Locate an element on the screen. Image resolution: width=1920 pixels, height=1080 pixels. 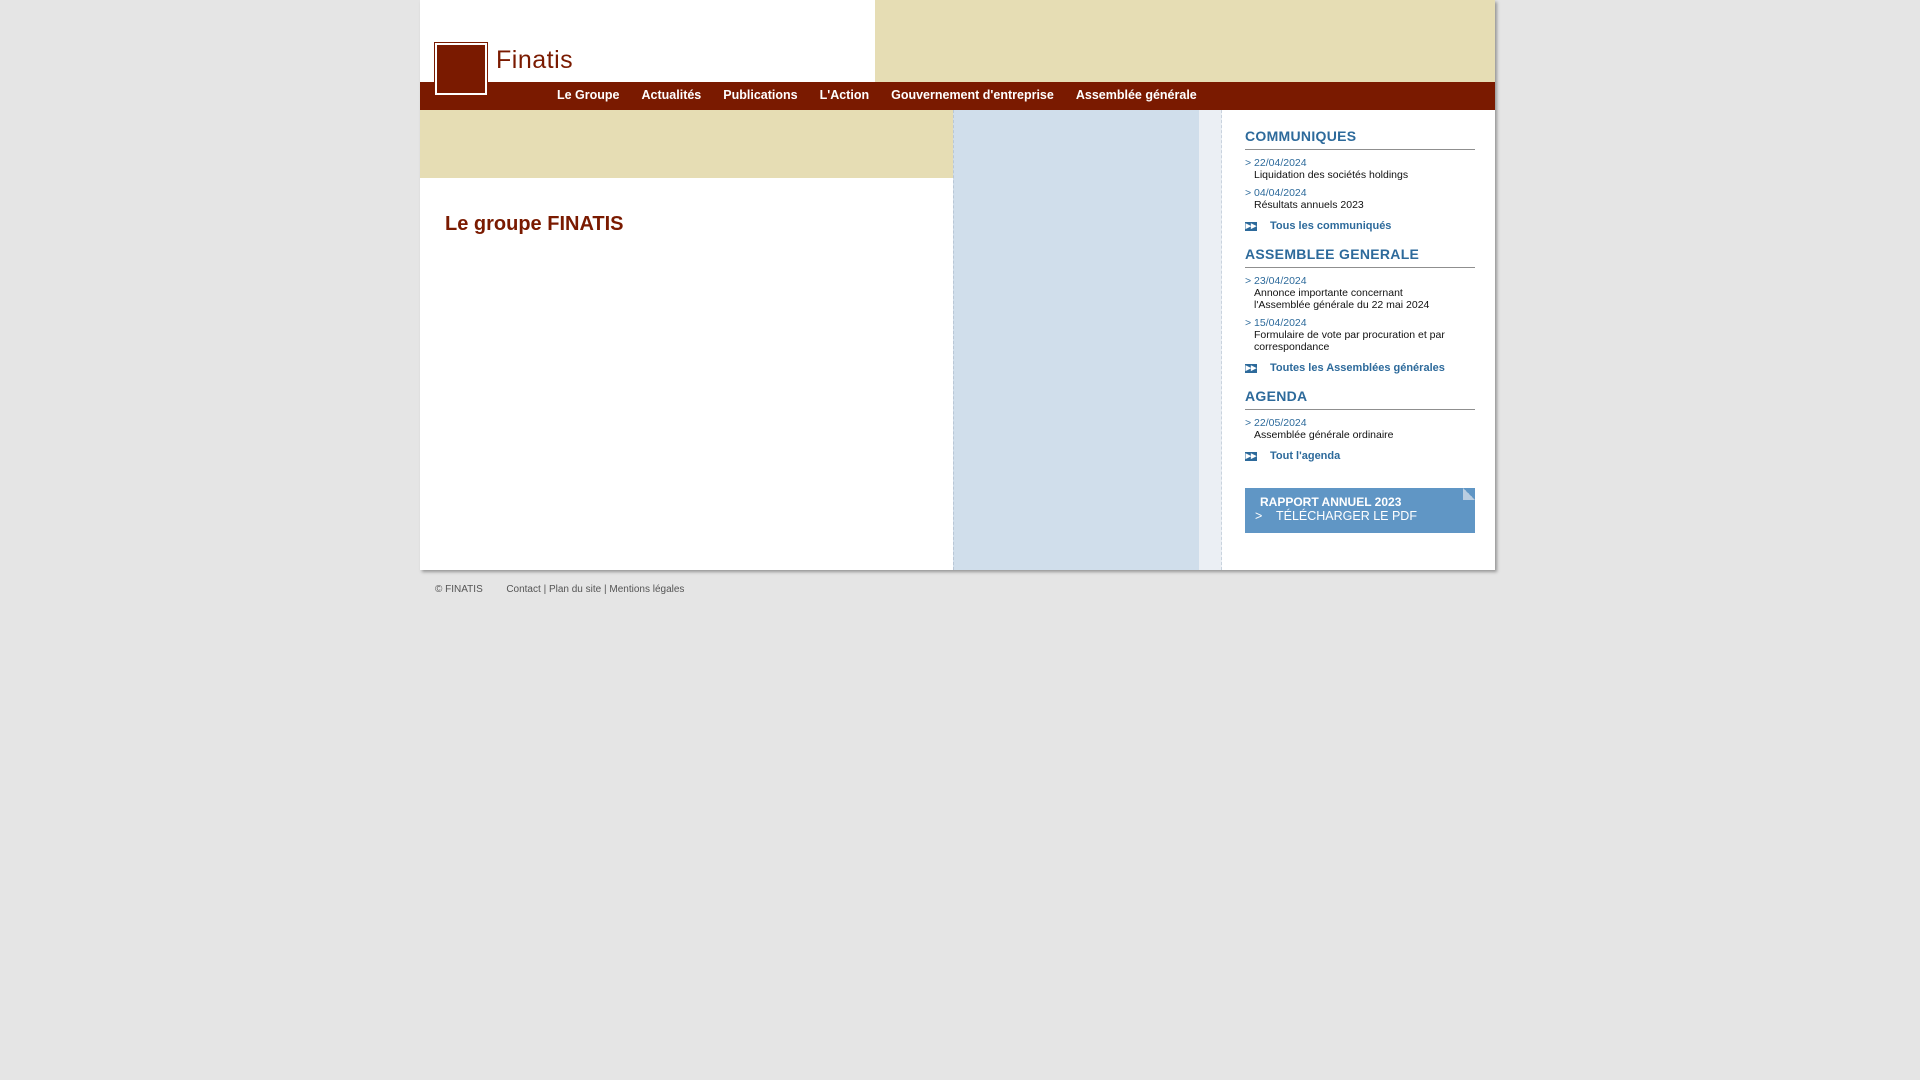
sitemap-link: Plan du site is located at coordinates (575, 589).